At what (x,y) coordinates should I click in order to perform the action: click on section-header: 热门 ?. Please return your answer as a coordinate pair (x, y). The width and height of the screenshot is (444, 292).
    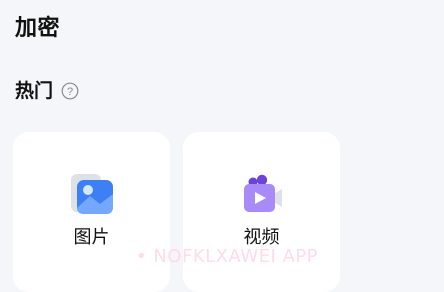
    Looking at the image, I should click on (47, 91).